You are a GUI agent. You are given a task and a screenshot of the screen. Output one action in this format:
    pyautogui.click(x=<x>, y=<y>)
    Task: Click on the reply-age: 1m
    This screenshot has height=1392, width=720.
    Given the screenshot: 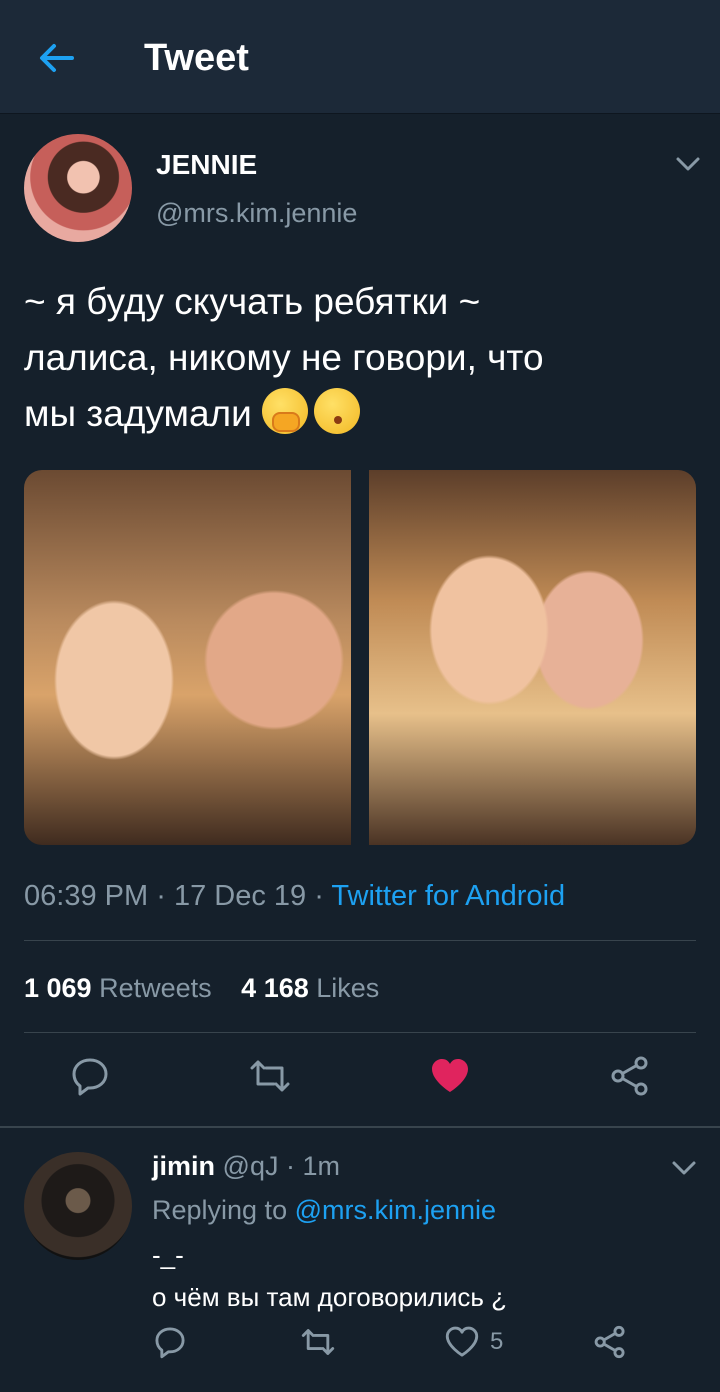 What is the action you would take?
    pyautogui.click(x=321, y=1166)
    